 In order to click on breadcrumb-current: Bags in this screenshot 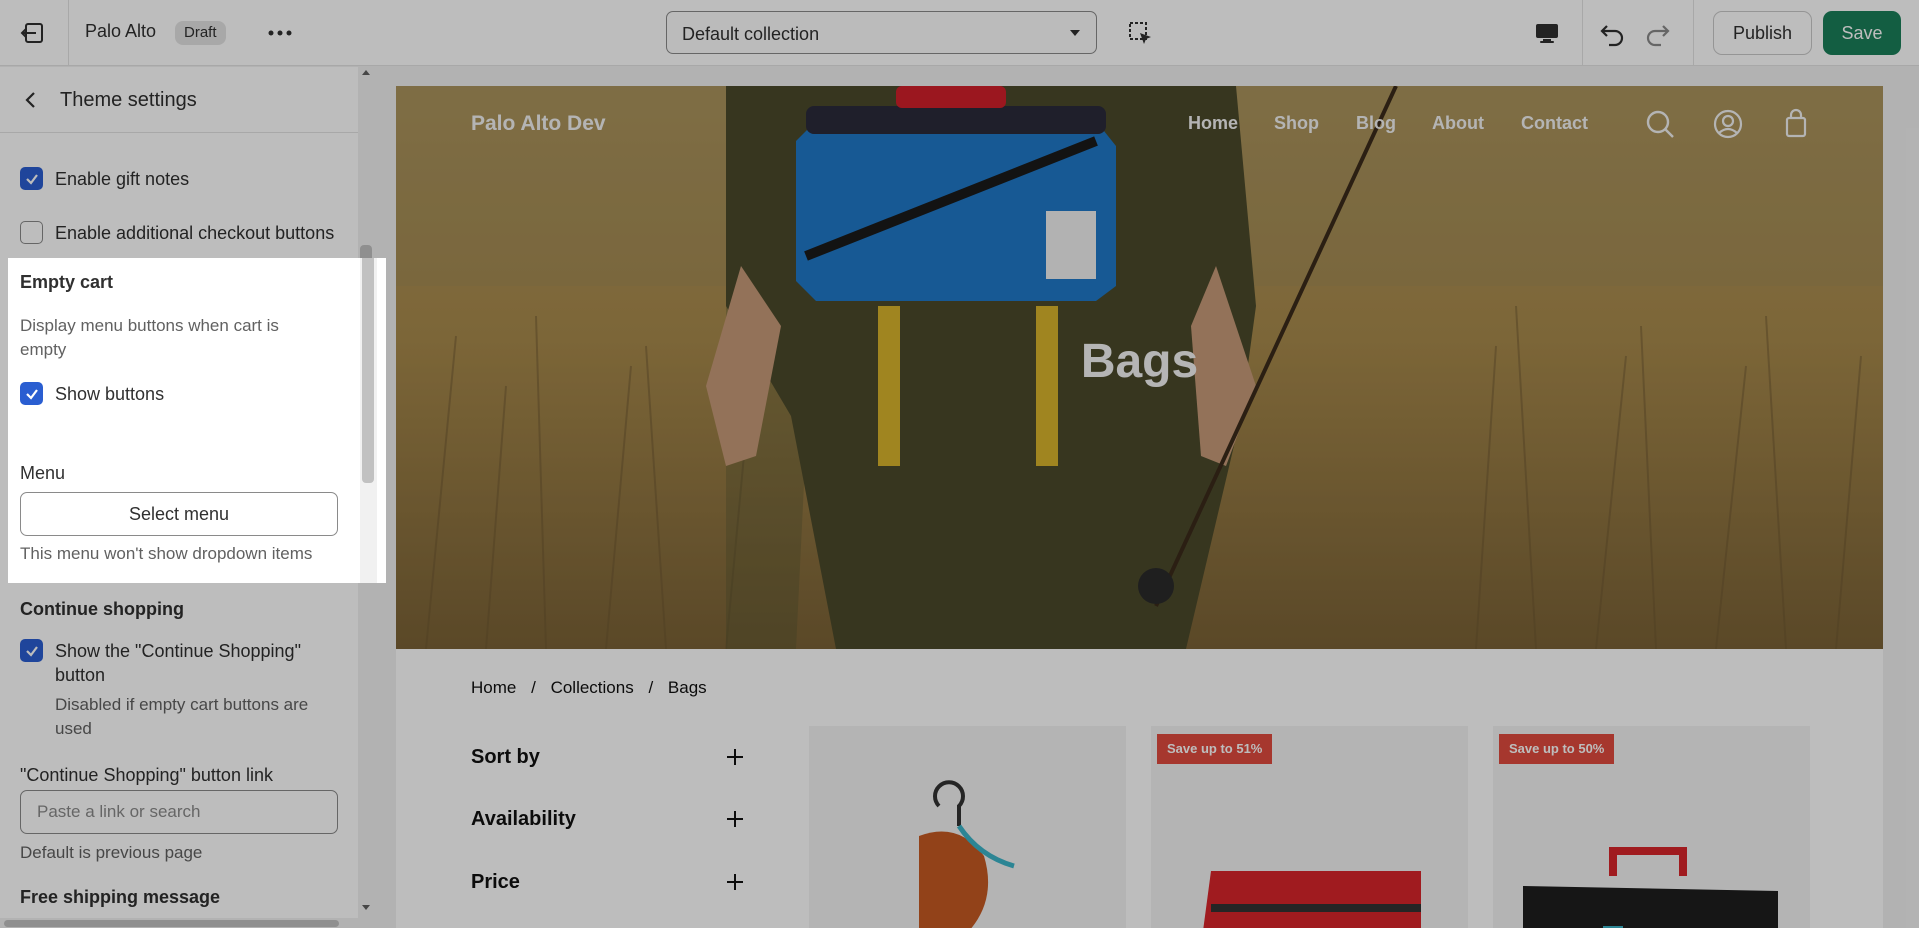, I will do `click(687, 687)`.